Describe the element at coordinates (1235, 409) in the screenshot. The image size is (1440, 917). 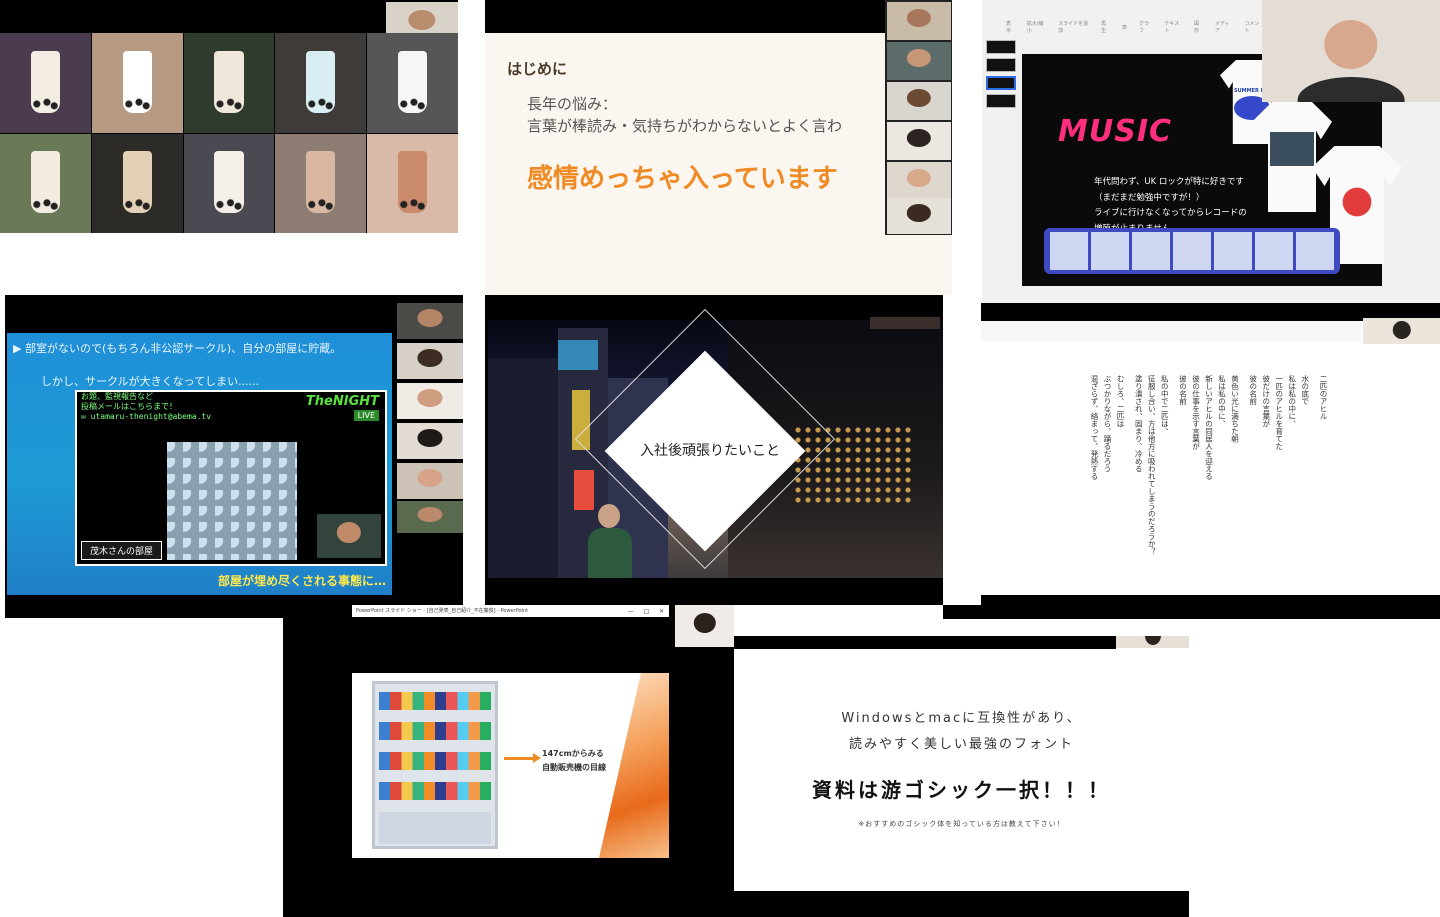
I see `poem-column: 黄色い光に満ちた朝` at that location.